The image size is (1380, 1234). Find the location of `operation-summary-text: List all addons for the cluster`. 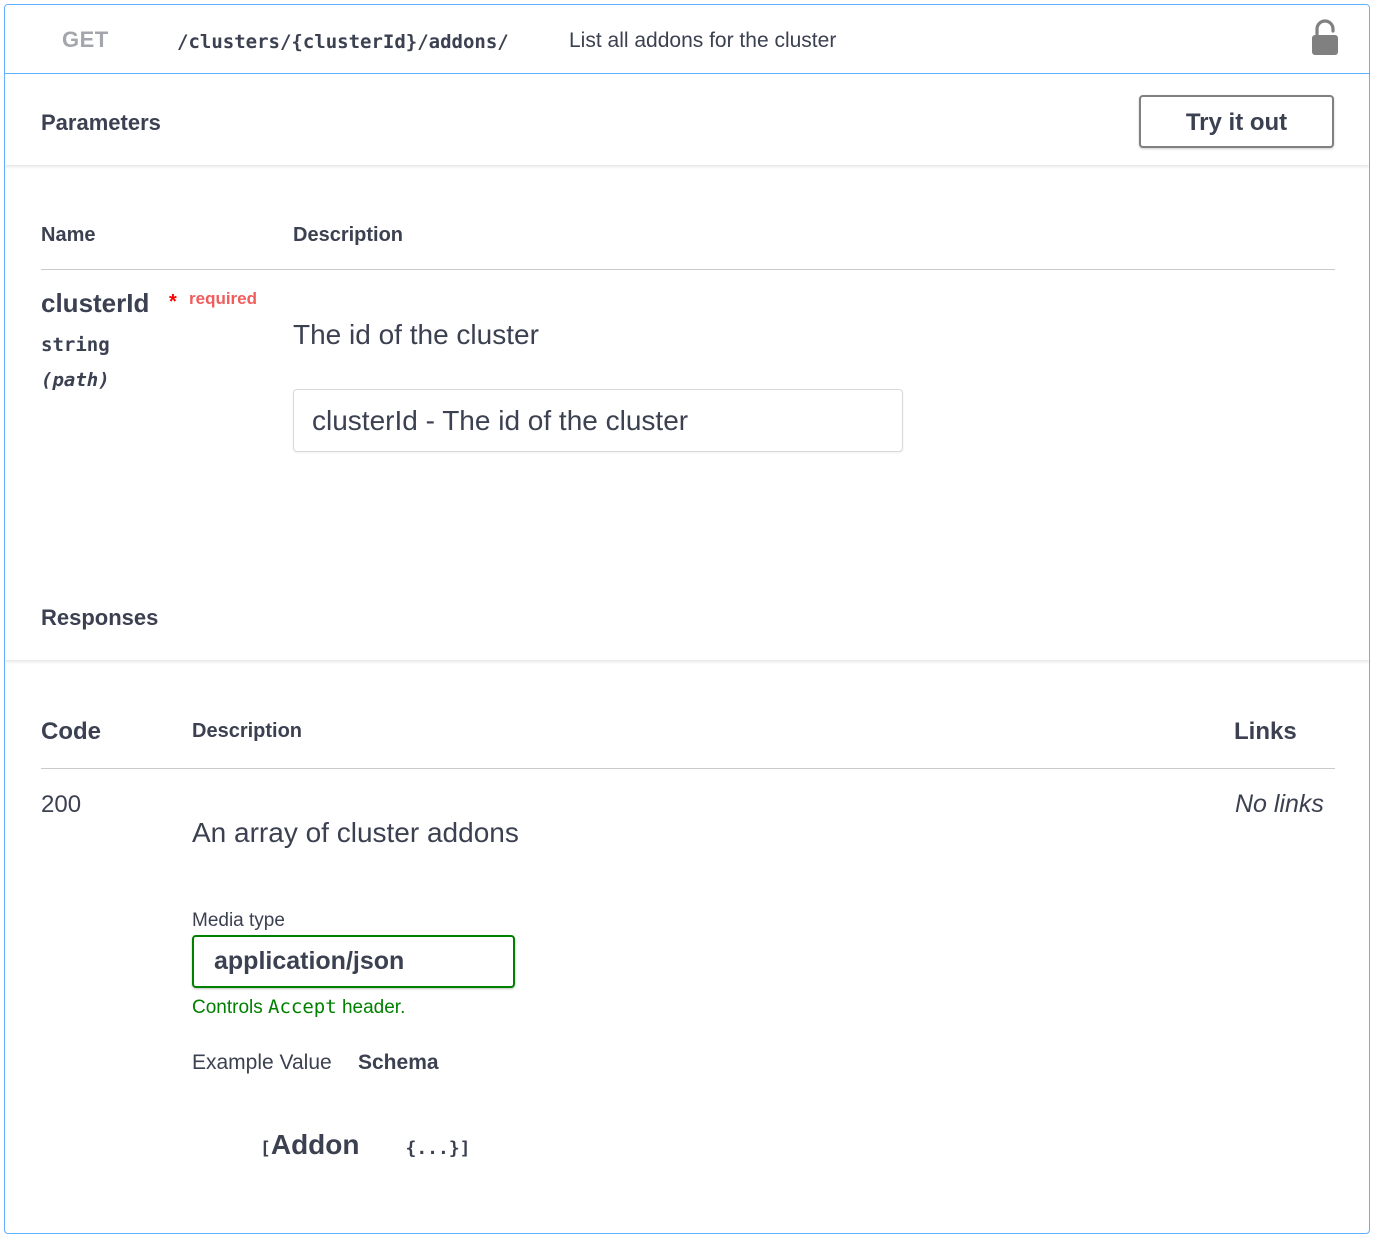

operation-summary-text: List all addons for the cluster is located at coordinates (703, 40).